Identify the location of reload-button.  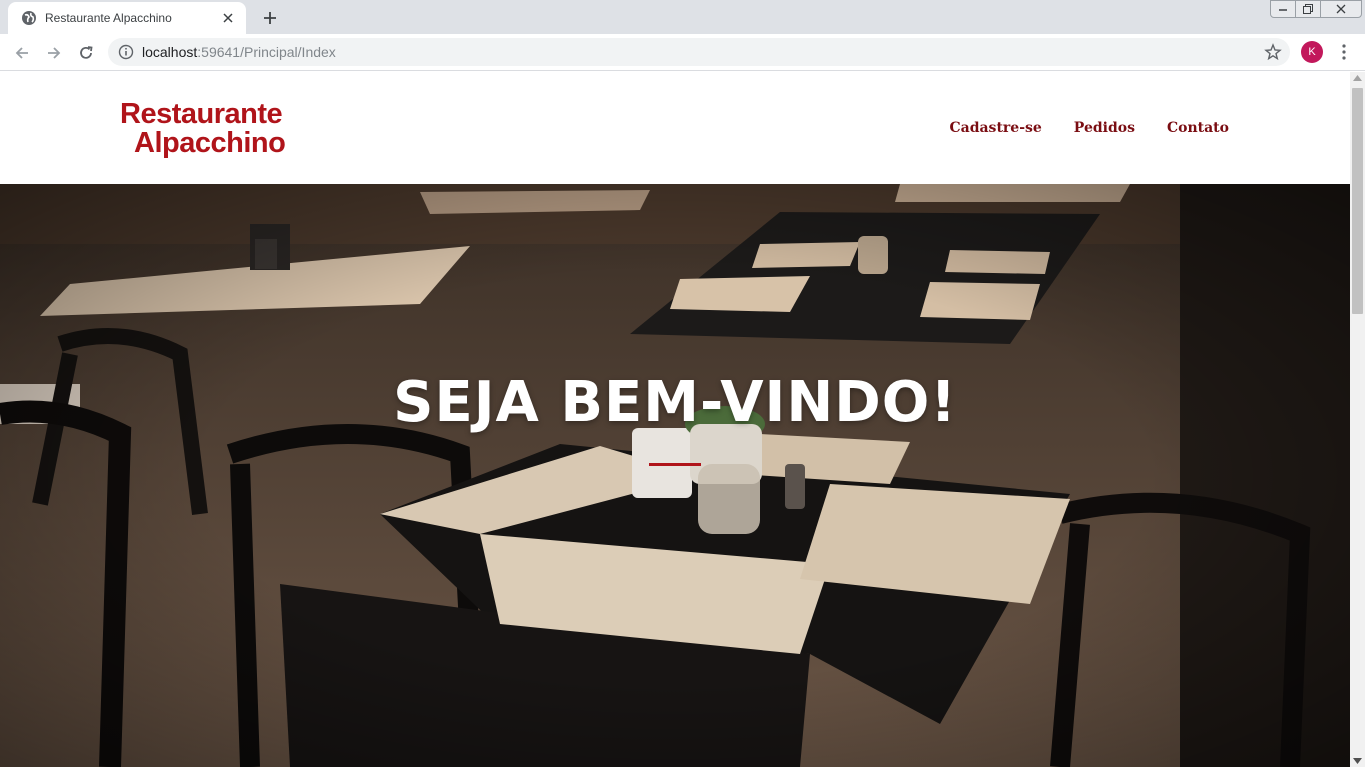
(86, 53).